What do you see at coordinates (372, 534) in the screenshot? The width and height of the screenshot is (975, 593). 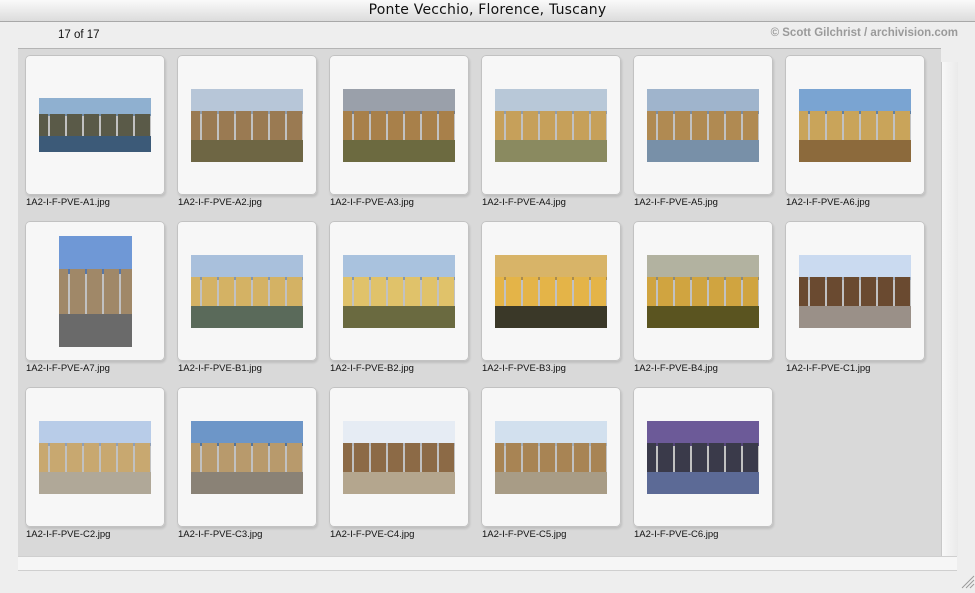 I see `thumbnail-filename: 1A2-I-F-PVE-C4.jpg` at bounding box center [372, 534].